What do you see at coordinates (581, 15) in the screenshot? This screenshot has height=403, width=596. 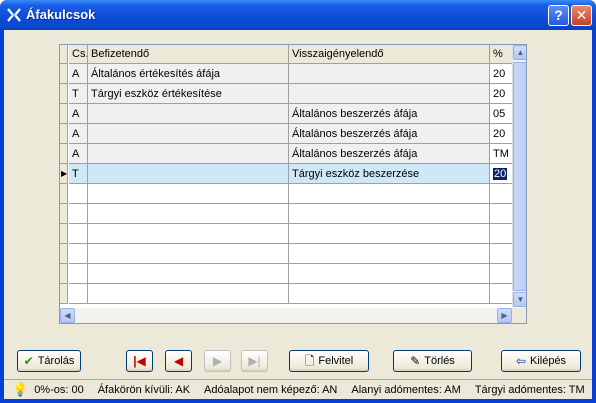 I see `close-button: ✕` at bounding box center [581, 15].